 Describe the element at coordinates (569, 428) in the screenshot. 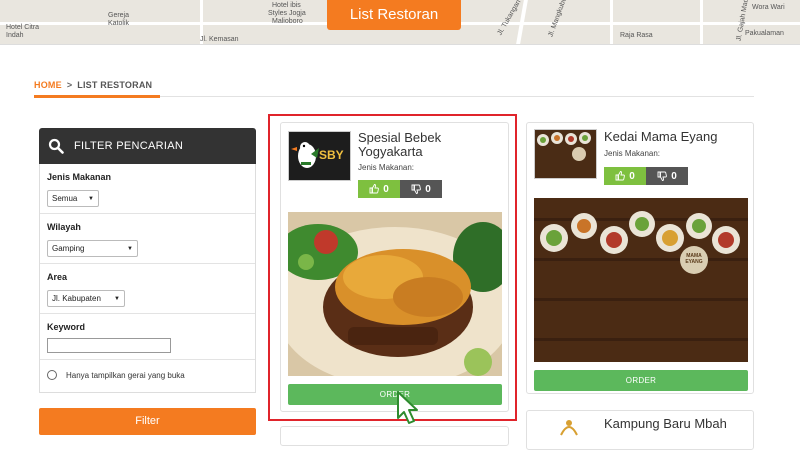

I see `restaurant-logo-icon` at that location.